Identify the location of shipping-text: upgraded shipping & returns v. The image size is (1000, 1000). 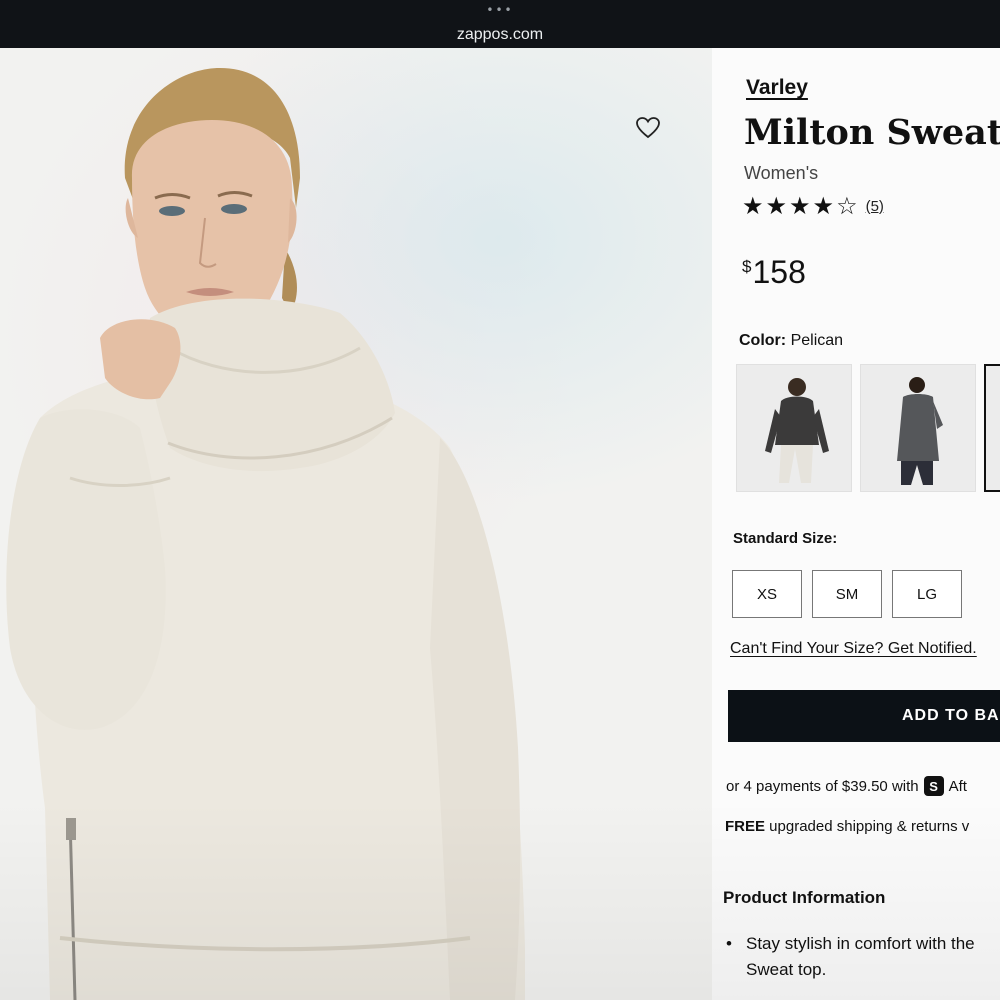
(867, 826).